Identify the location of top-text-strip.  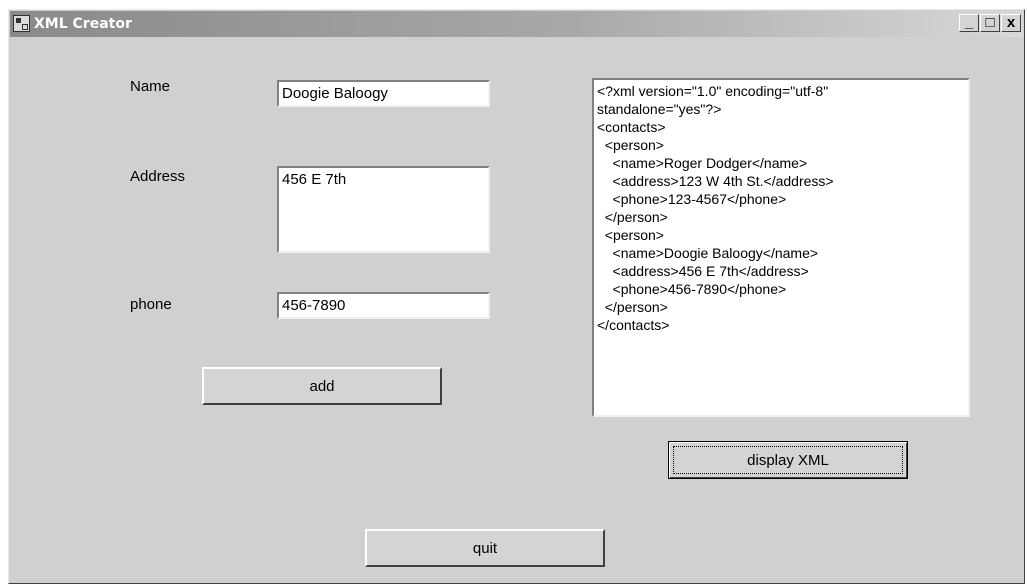
(513, 4).